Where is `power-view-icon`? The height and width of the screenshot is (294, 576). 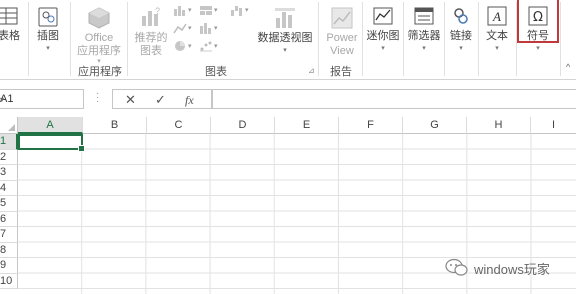 power-view-icon is located at coordinates (342, 18).